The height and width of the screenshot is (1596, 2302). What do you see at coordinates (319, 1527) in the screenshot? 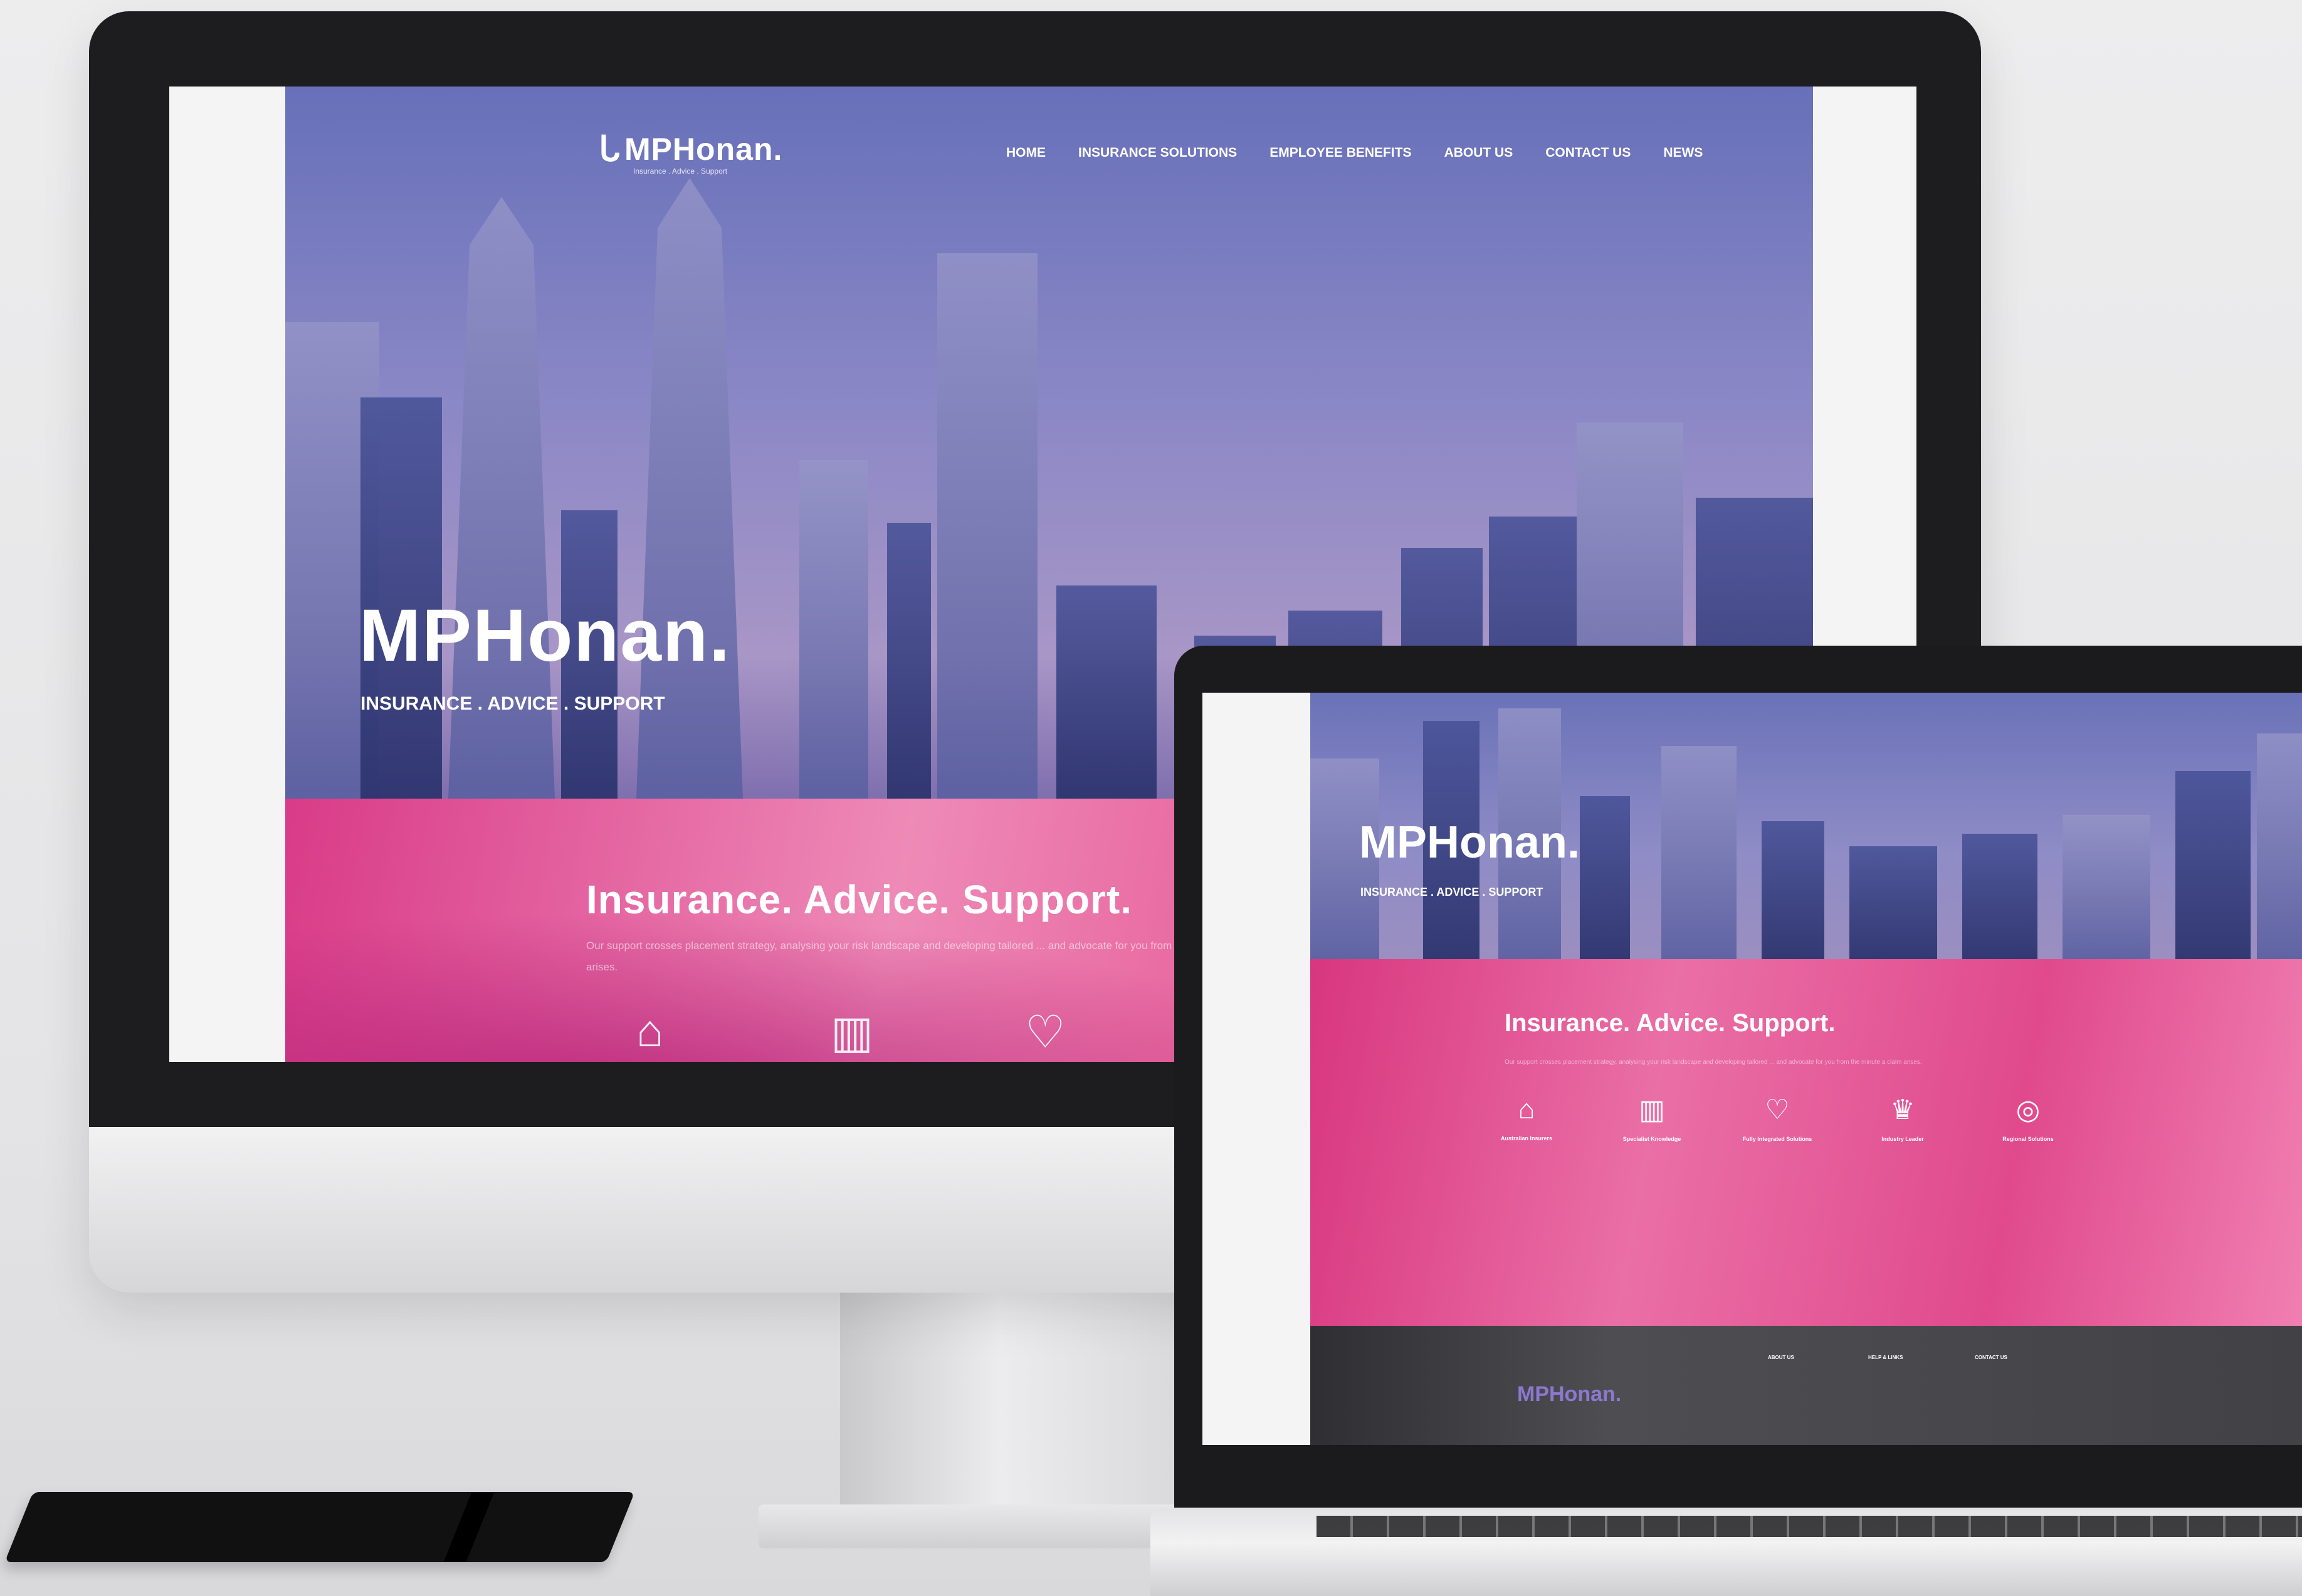
I see `notebook` at bounding box center [319, 1527].